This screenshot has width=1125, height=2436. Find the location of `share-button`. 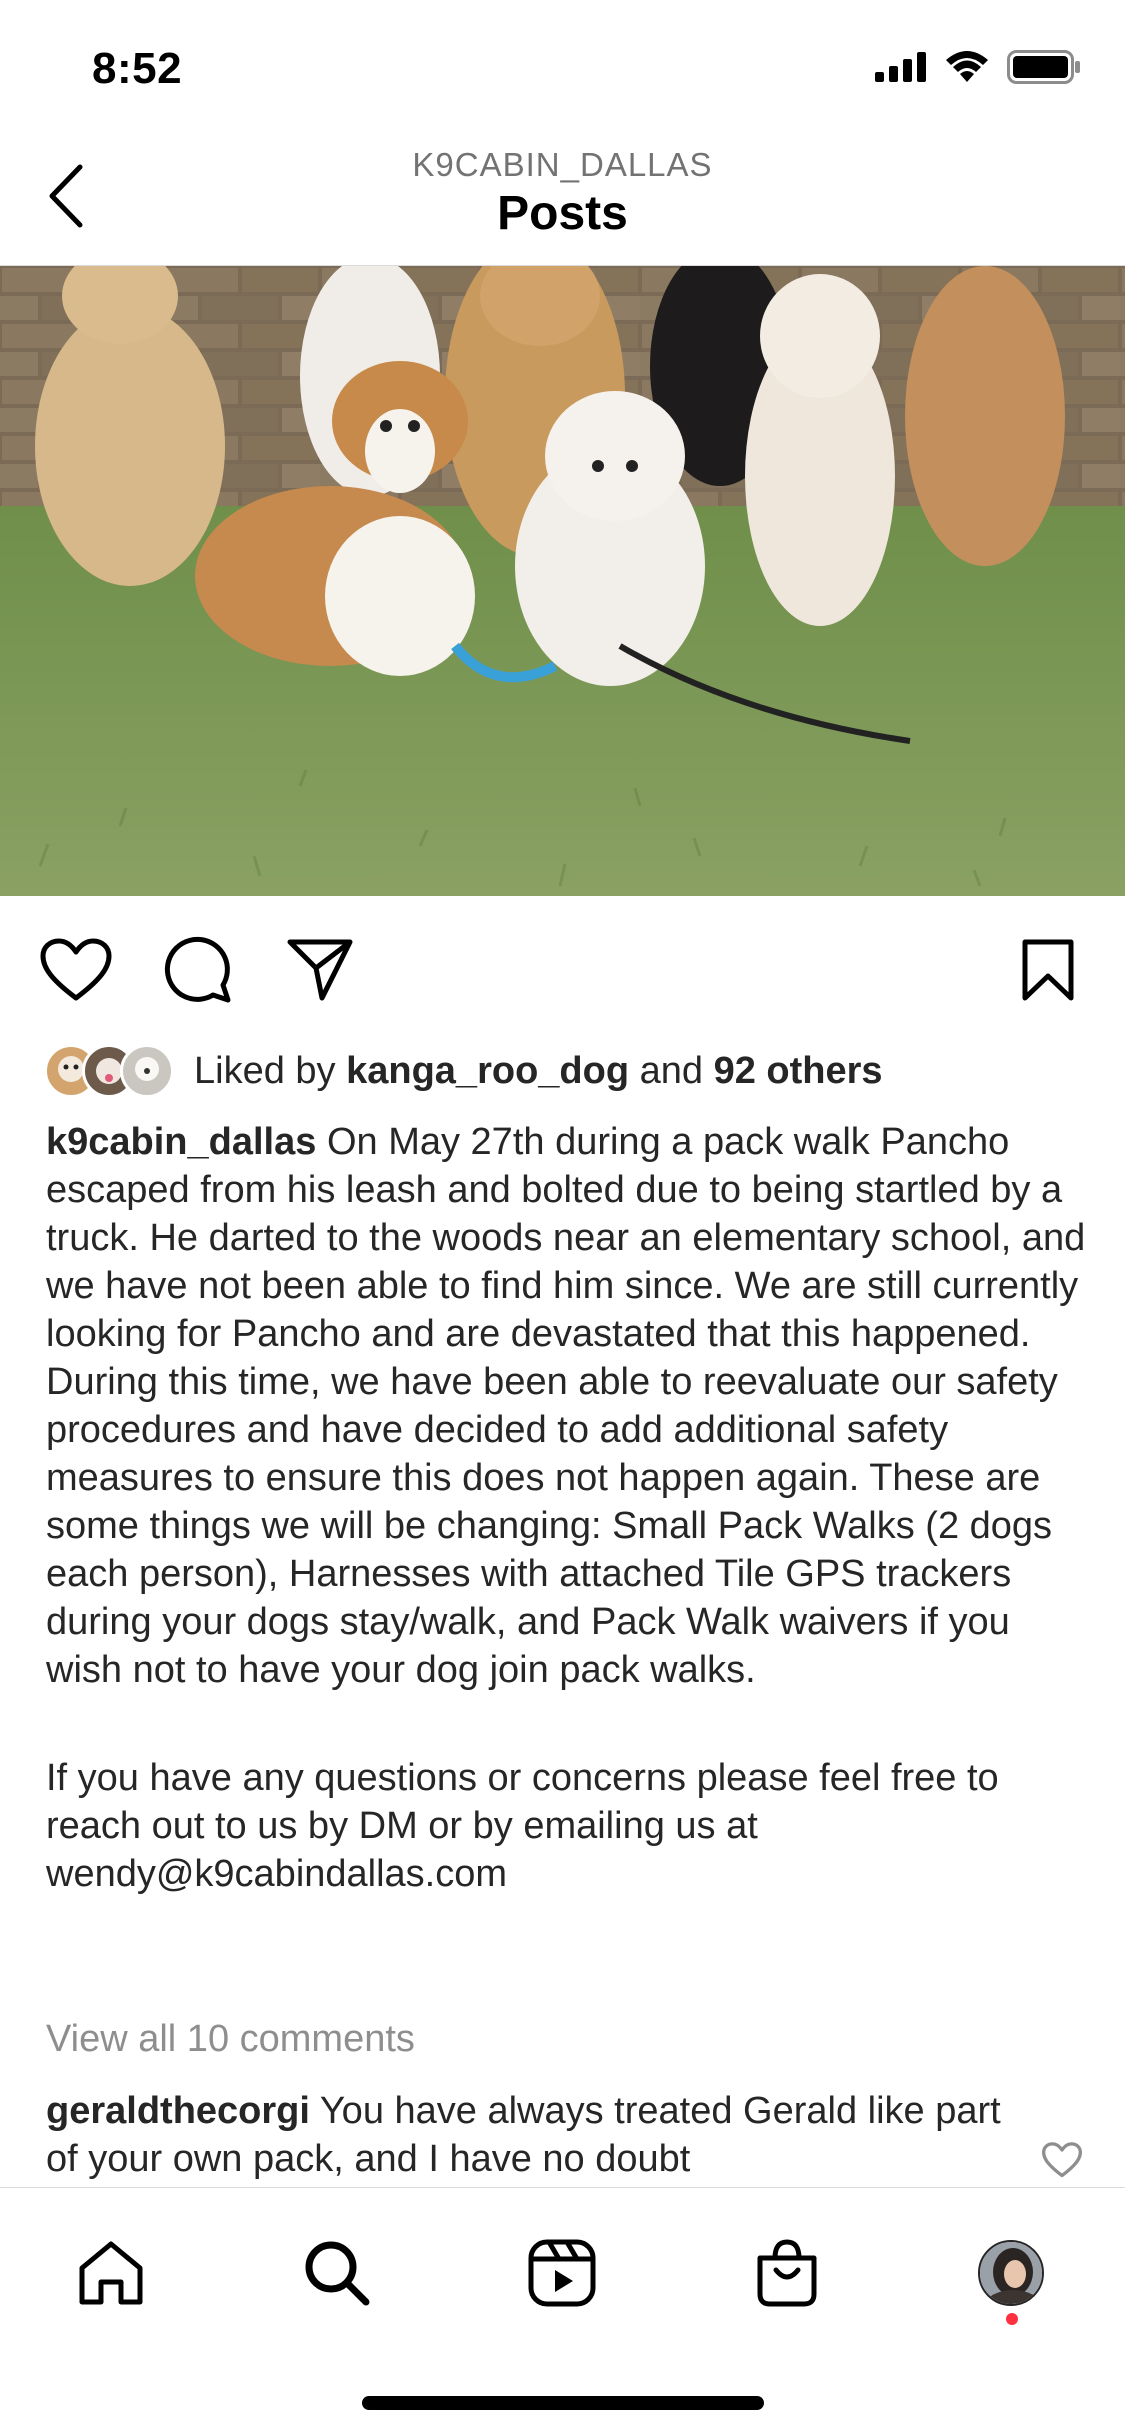

share-button is located at coordinates (320, 970).